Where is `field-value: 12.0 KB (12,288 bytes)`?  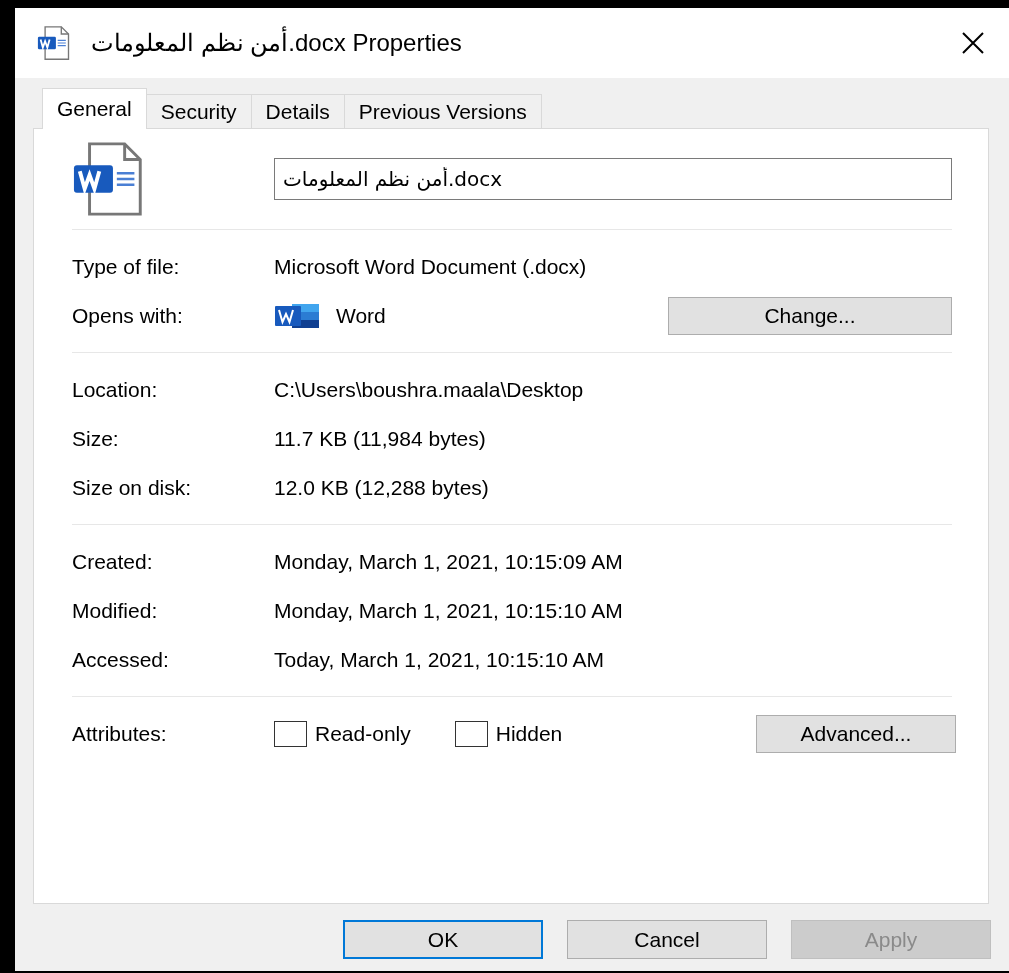
field-value: 12.0 KB (12,288 bytes) is located at coordinates (382, 487).